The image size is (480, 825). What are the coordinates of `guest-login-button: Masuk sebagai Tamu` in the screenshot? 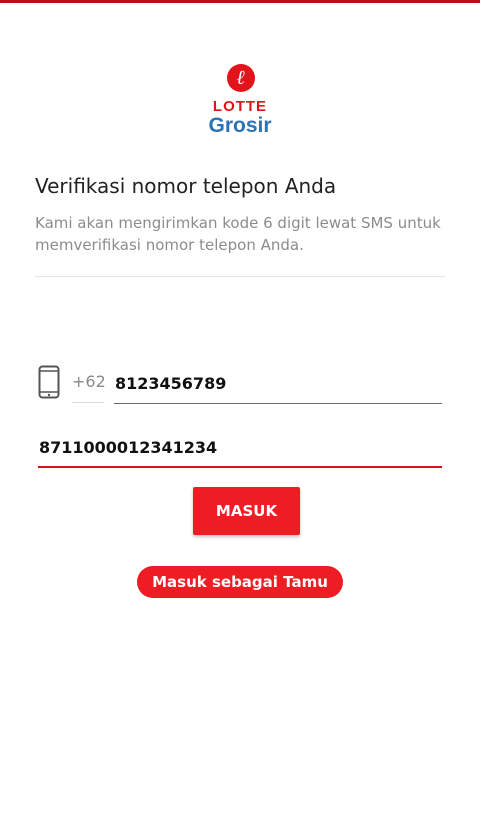 It's located at (240, 582).